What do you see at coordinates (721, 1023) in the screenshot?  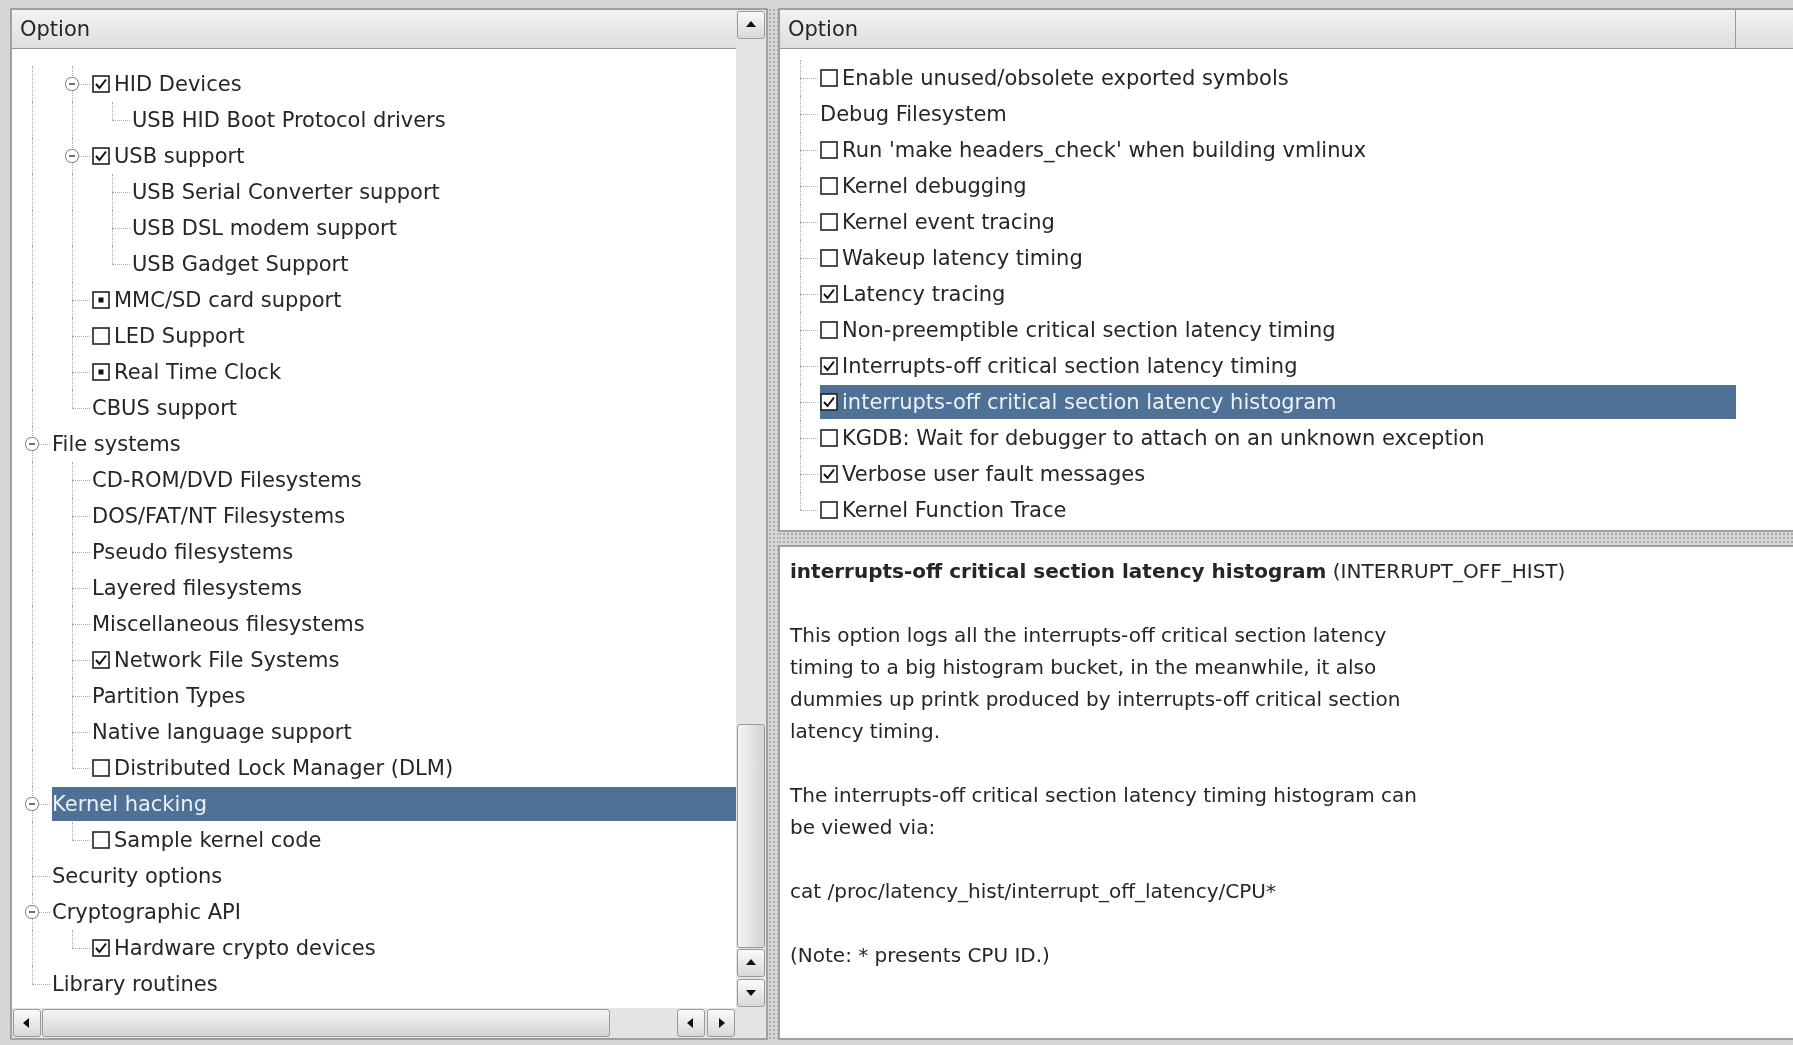 I see `scroll-right-button` at bounding box center [721, 1023].